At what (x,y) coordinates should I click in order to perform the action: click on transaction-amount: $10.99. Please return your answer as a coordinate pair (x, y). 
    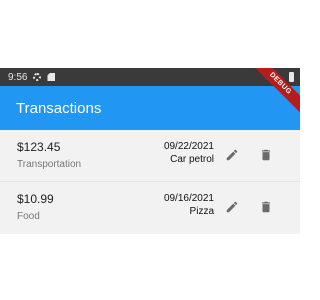
    Looking at the image, I should click on (35, 199).